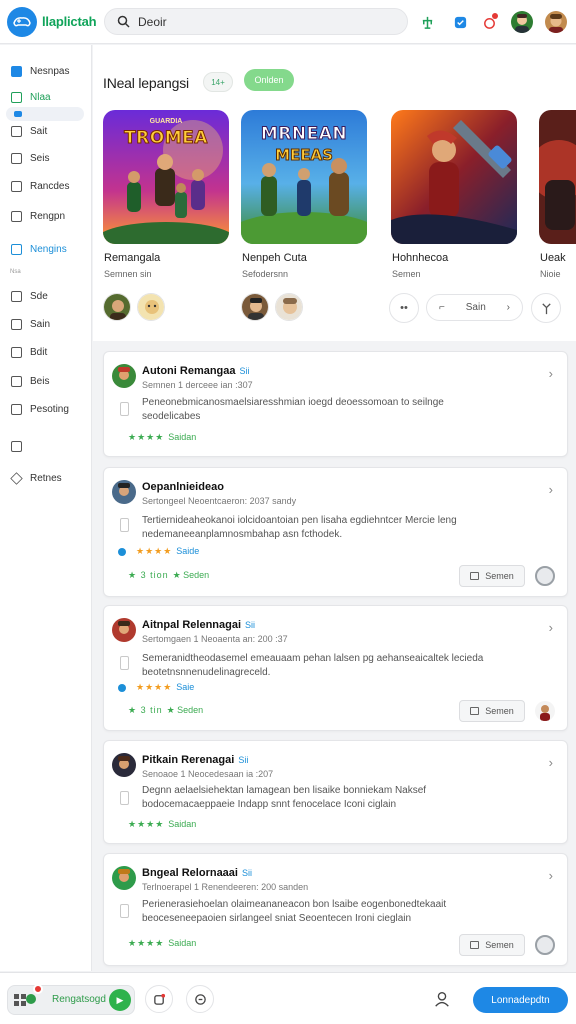 This screenshot has width=576, height=1024. What do you see at coordinates (45, 114) in the screenshot?
I see `sidebar-selected-pill` at bounding box center [45, 114].